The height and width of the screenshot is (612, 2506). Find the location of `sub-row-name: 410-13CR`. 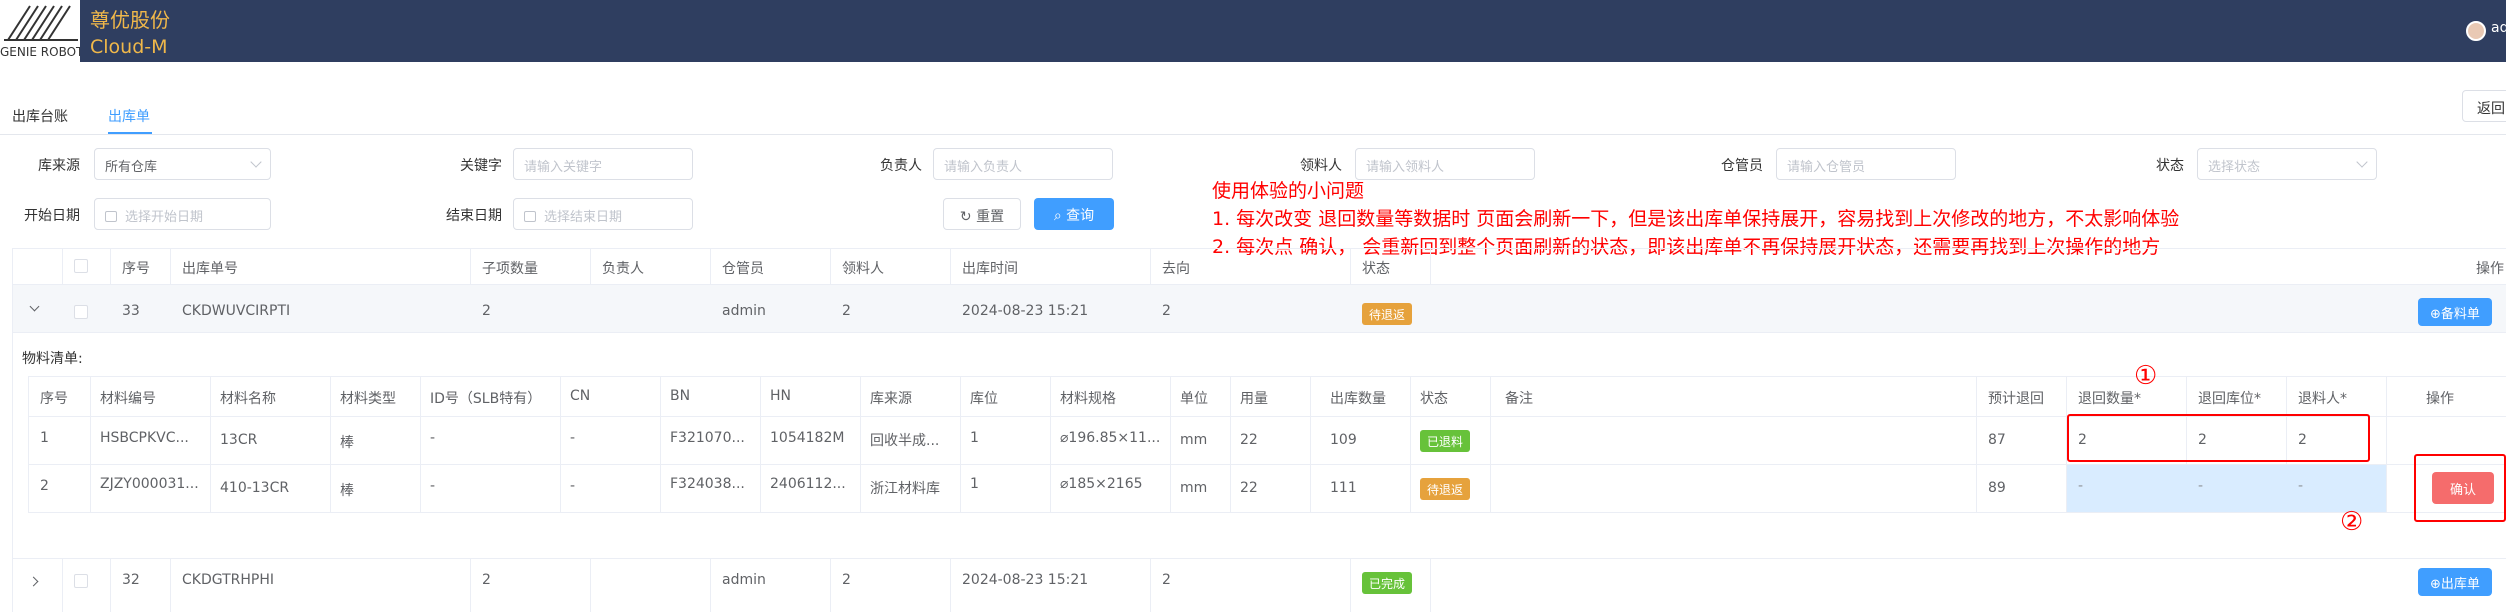

sub-row-name: 410-13CR is located at coordinates (255, 488).